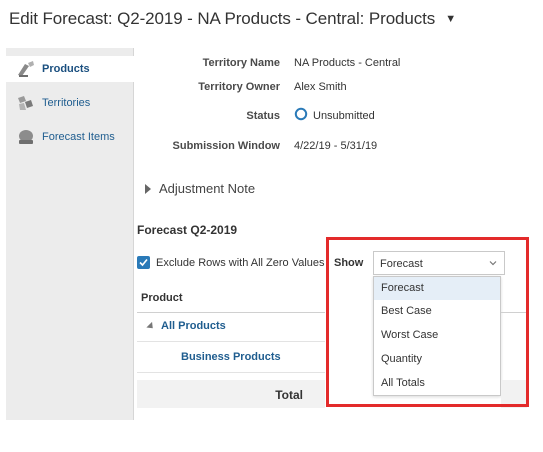  Describe the element at coordinates (427, 322) in the screenshot. I see `highlight-box` at that location.